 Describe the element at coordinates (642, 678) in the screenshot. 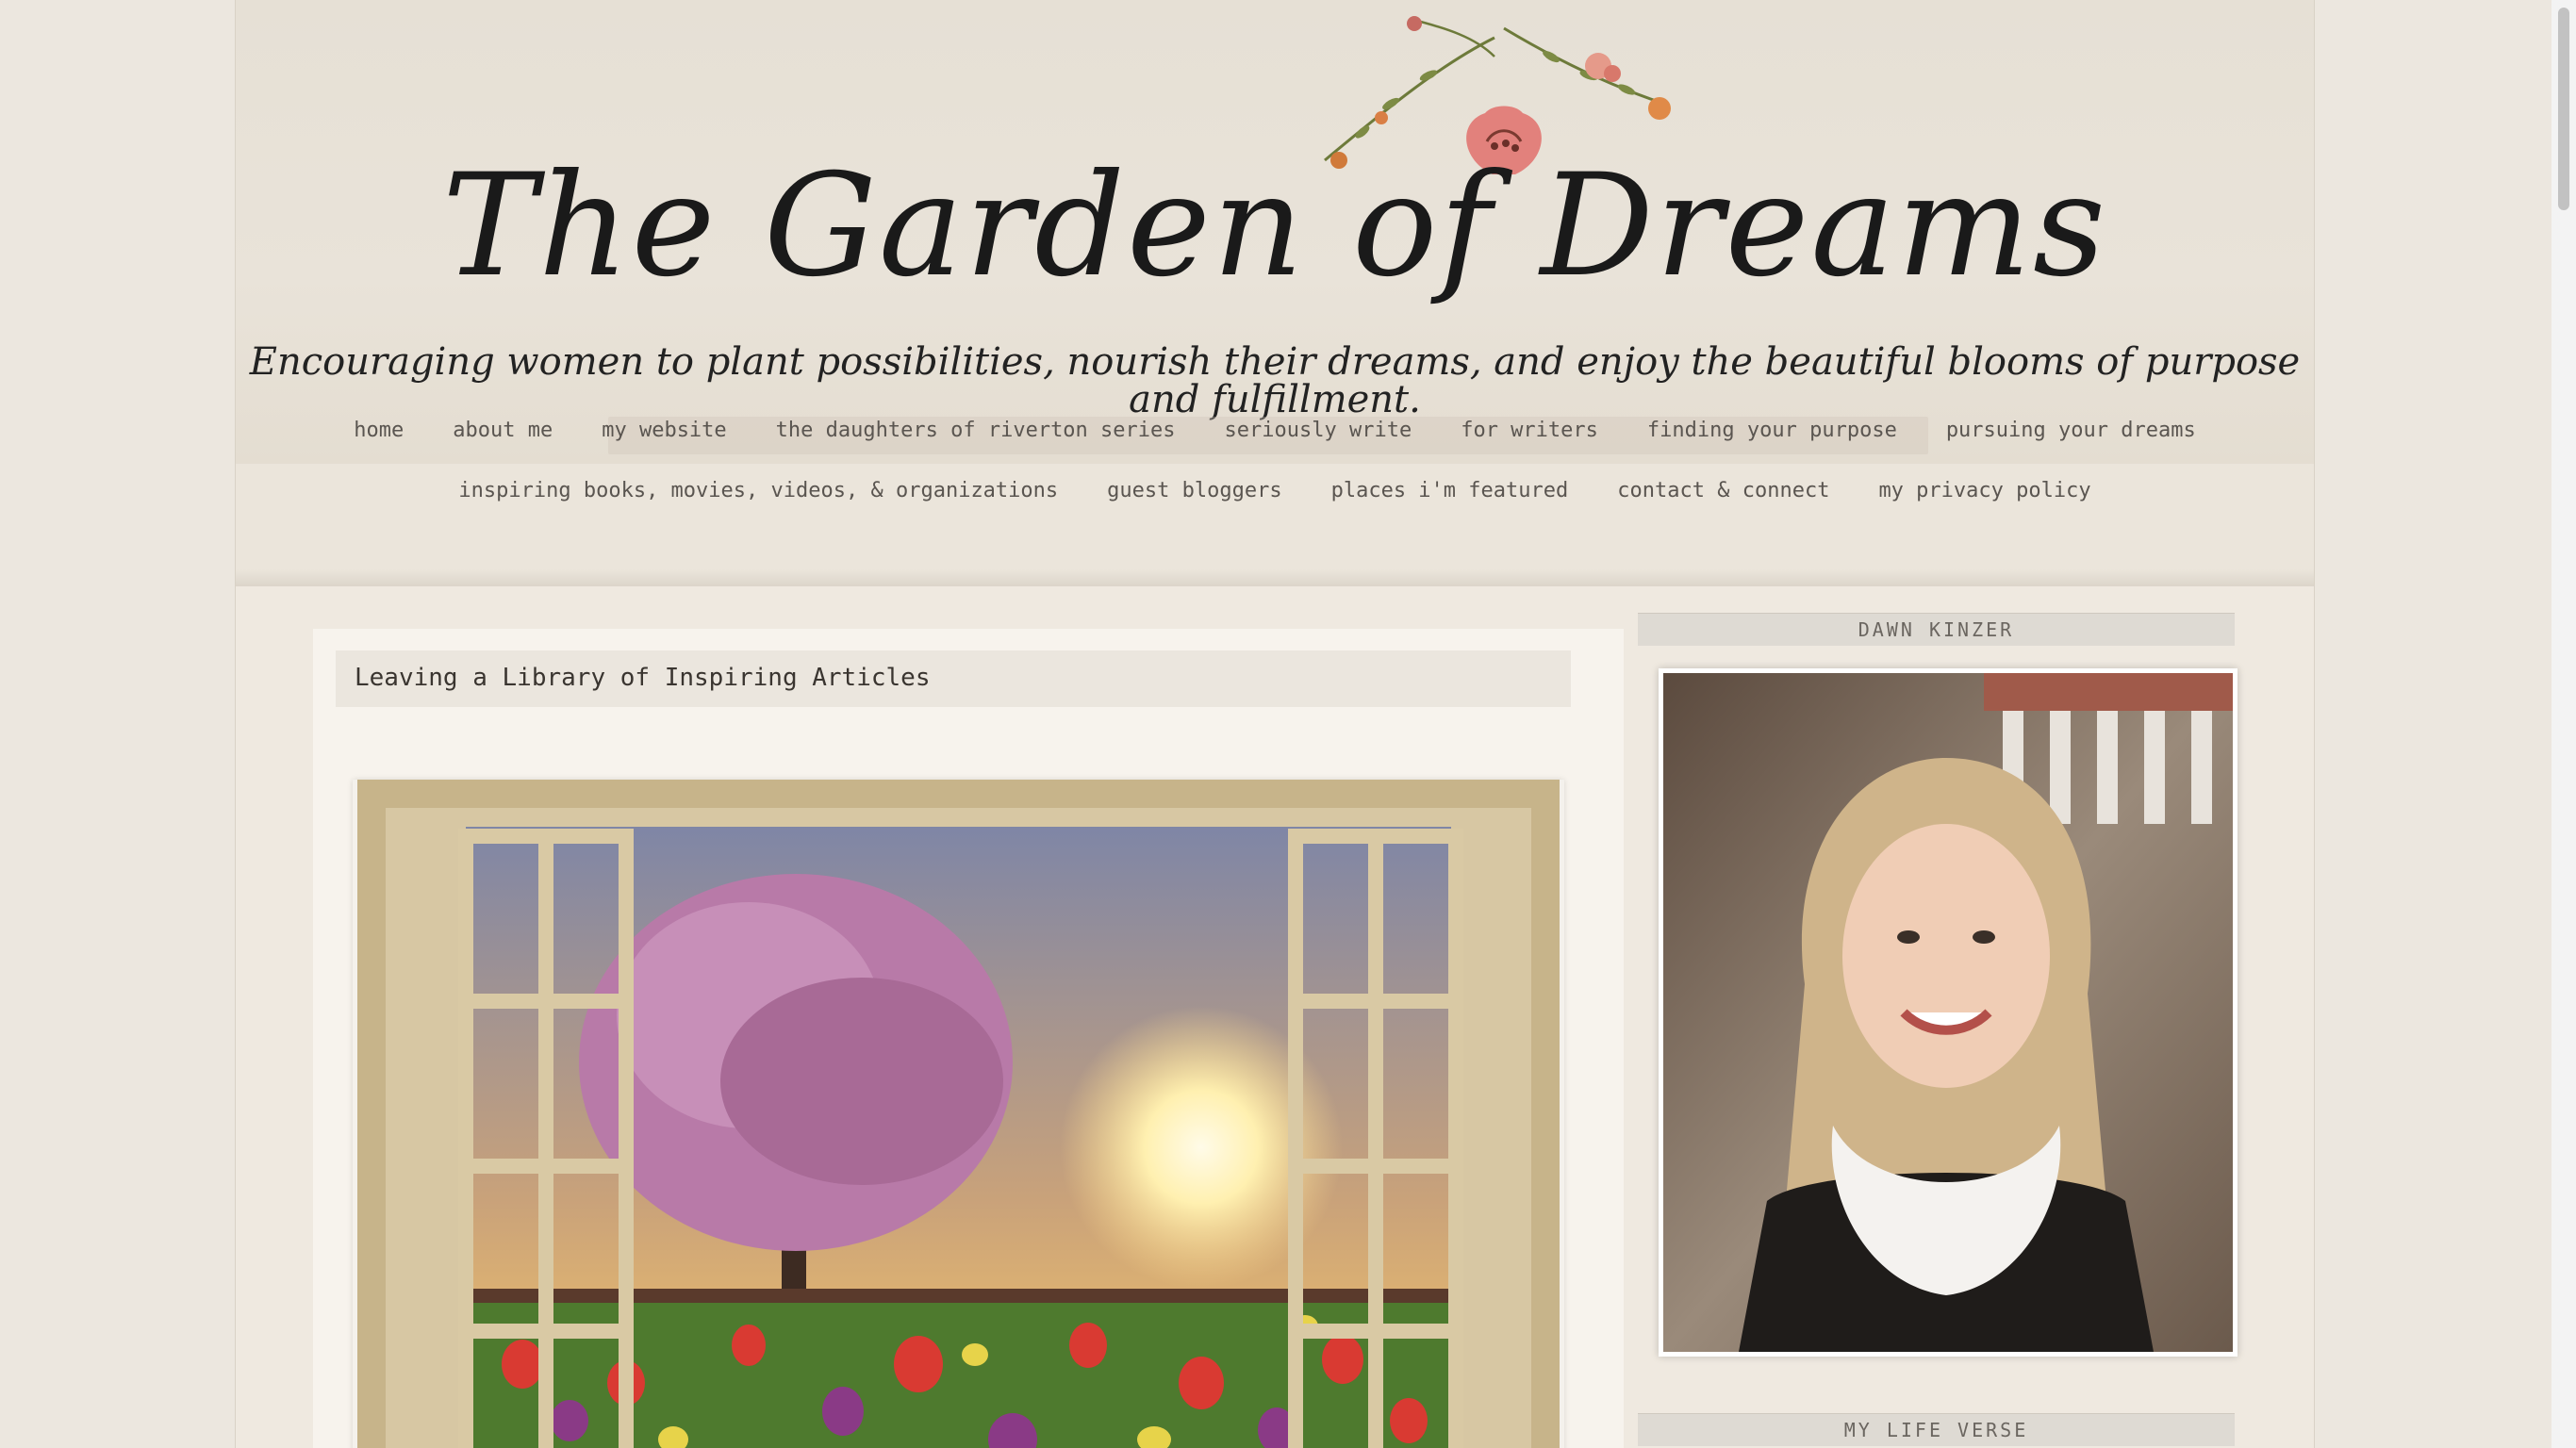

I see `post-title: Leaving a Library of Inspiring Articles` at that location.